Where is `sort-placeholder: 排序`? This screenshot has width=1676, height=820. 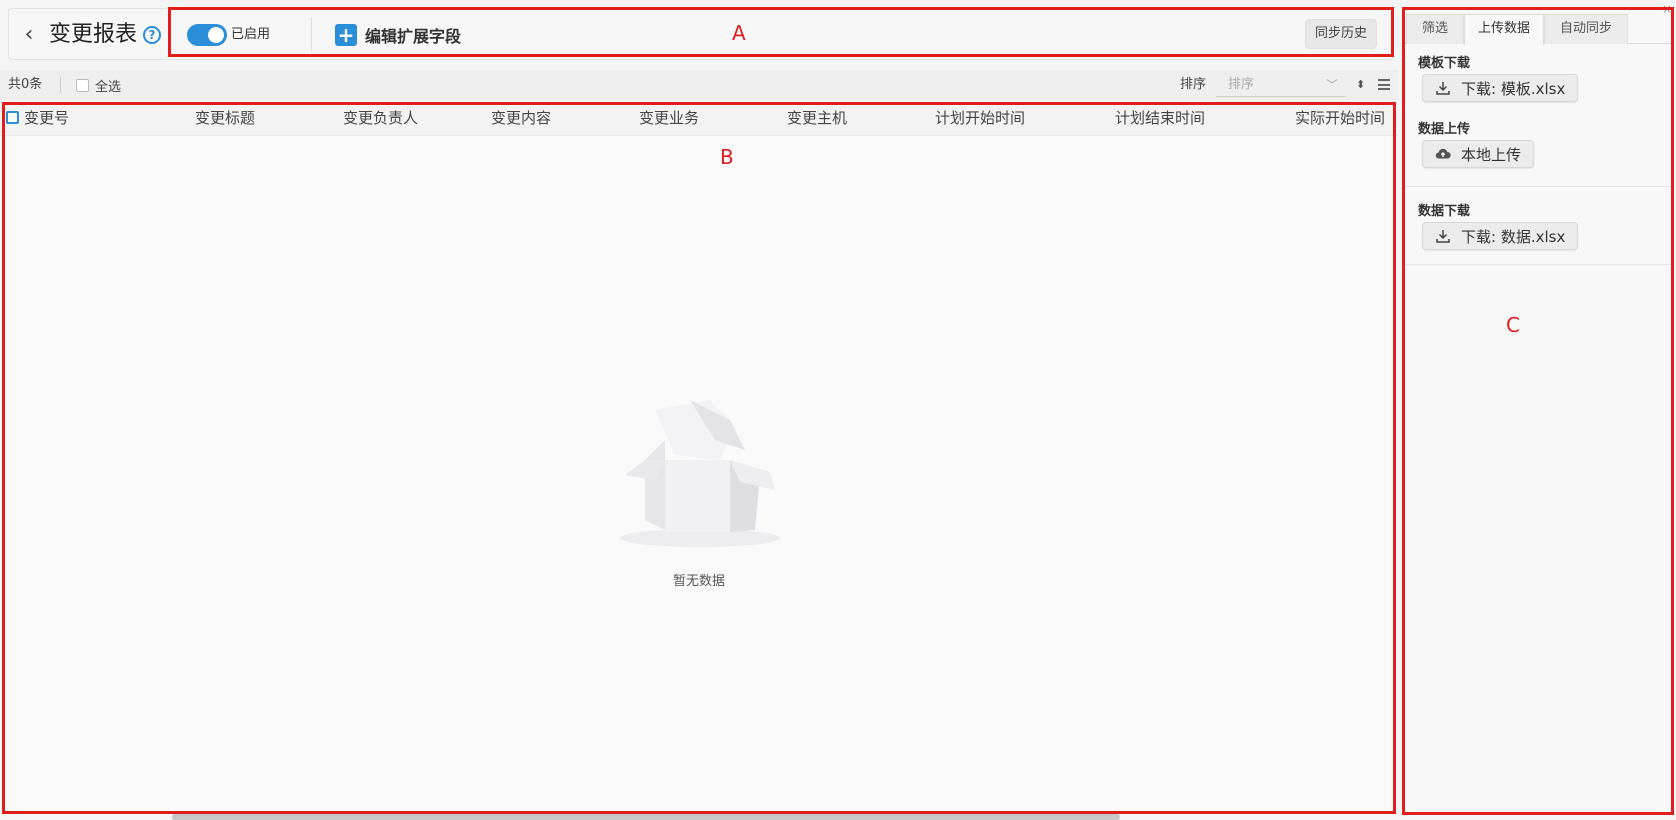 sort-placeholder: 排序 is located at coordinates (1241, 84).